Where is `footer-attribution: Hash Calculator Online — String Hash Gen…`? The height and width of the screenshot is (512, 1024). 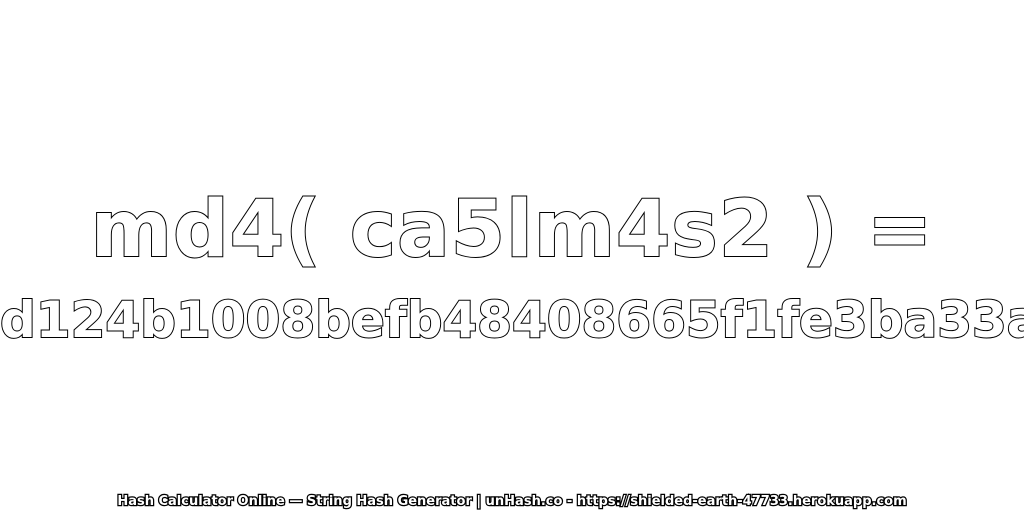 footer-attribution: Hash Calculator Online — String Hash Gen… is located at coordinates (512, 502).